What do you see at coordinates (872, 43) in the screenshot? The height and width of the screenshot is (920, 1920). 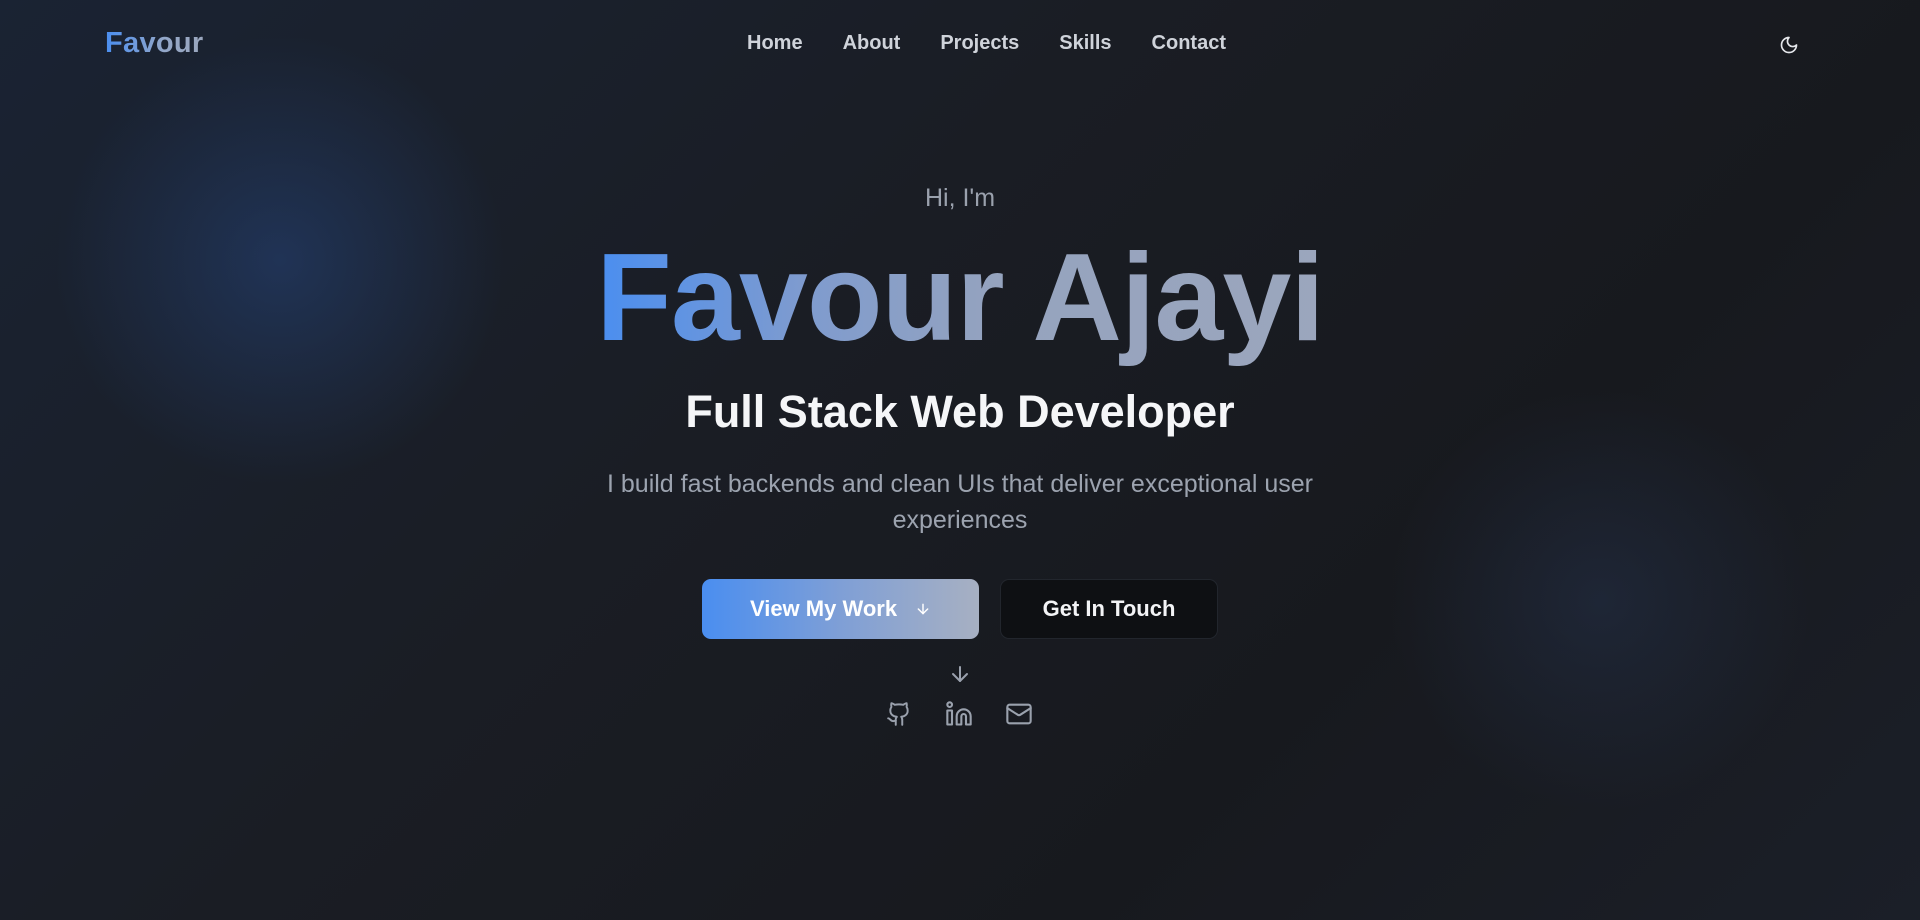 I see `nav-link-about: About` at bounding box center [872, 43].